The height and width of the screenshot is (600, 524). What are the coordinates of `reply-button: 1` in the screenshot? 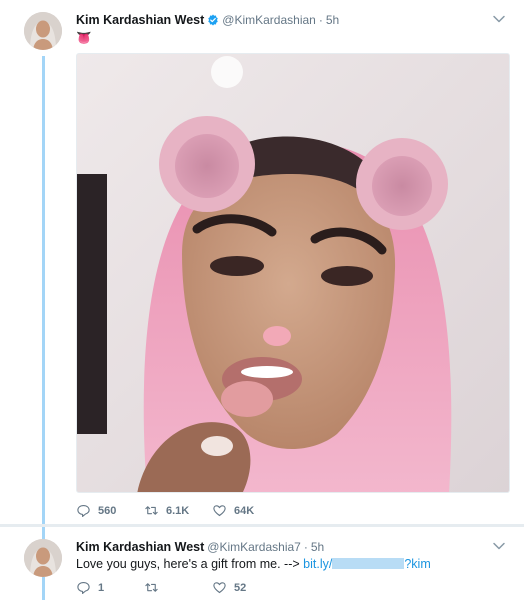 It's located at (110, 587).